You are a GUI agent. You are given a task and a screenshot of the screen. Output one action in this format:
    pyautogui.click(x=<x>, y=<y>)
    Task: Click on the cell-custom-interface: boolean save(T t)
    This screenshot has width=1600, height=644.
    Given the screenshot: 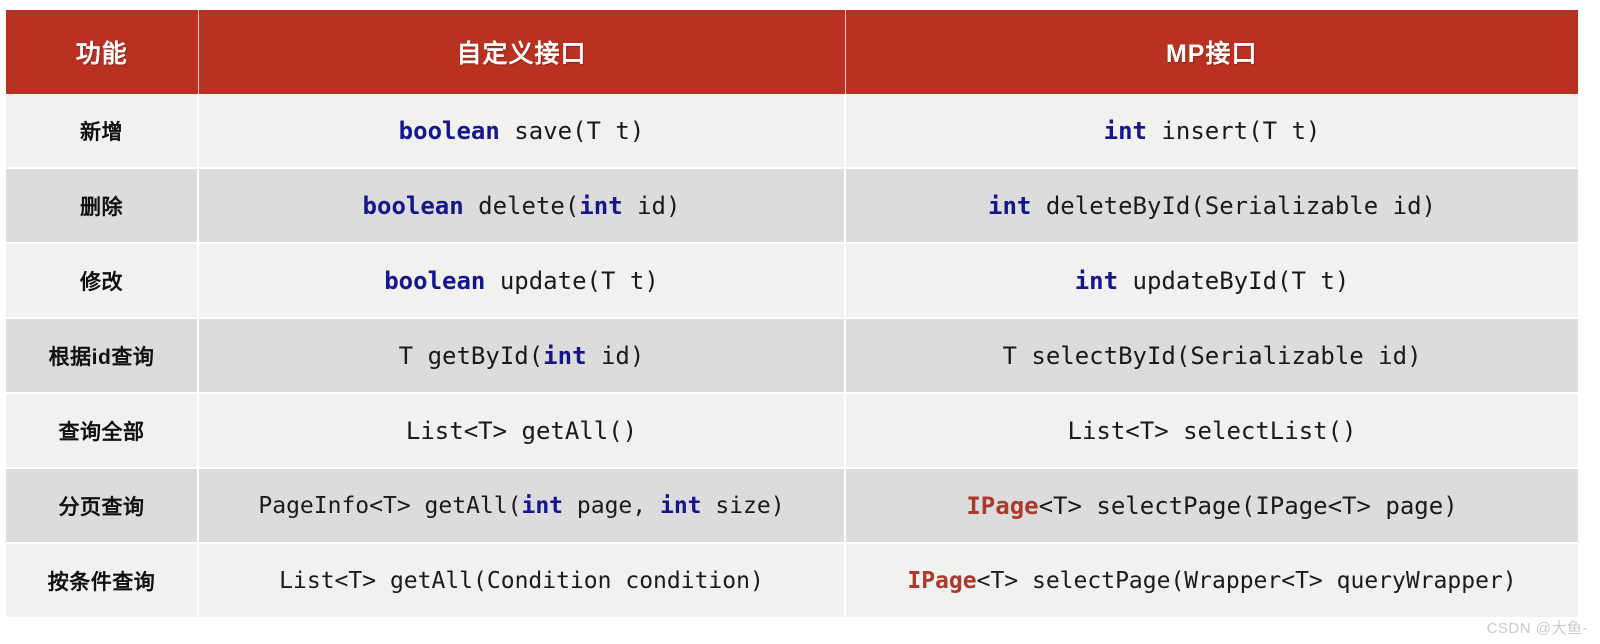 What is the action you would take?
    pyautogui.click(x=522, y=131)
    